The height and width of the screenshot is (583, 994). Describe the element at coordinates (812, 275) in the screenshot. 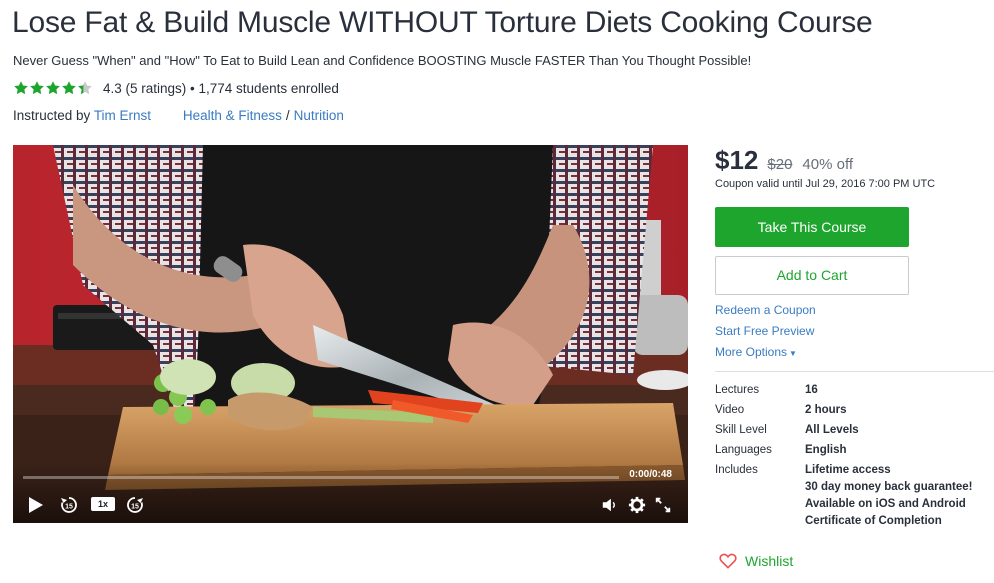

I see `add-to-cart-button: Add to Cart` at that location.